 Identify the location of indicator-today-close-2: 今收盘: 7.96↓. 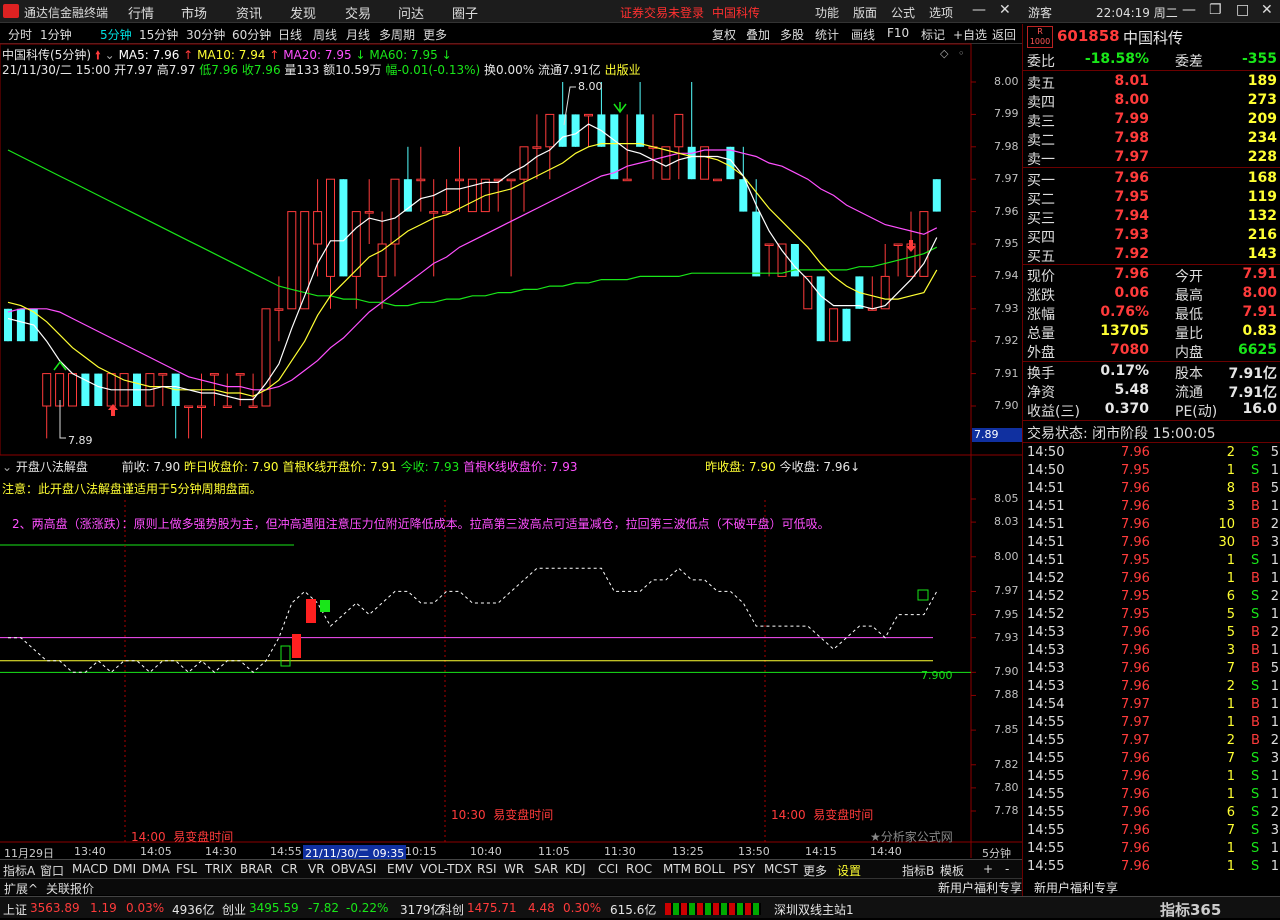
(820, 467).